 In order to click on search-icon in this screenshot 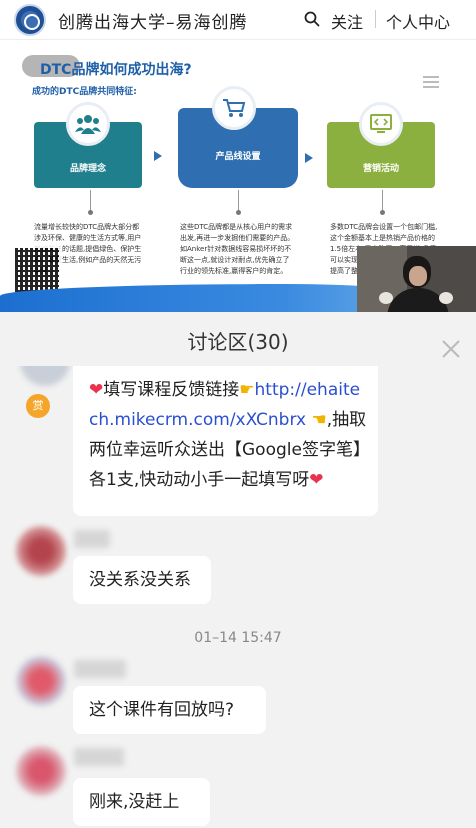, I will do `click(312, 19)`.